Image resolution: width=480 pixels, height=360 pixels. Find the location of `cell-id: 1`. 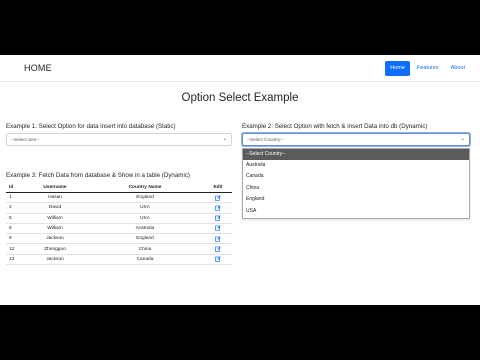

cell-id: 1 is located at coordinates (15, 198).